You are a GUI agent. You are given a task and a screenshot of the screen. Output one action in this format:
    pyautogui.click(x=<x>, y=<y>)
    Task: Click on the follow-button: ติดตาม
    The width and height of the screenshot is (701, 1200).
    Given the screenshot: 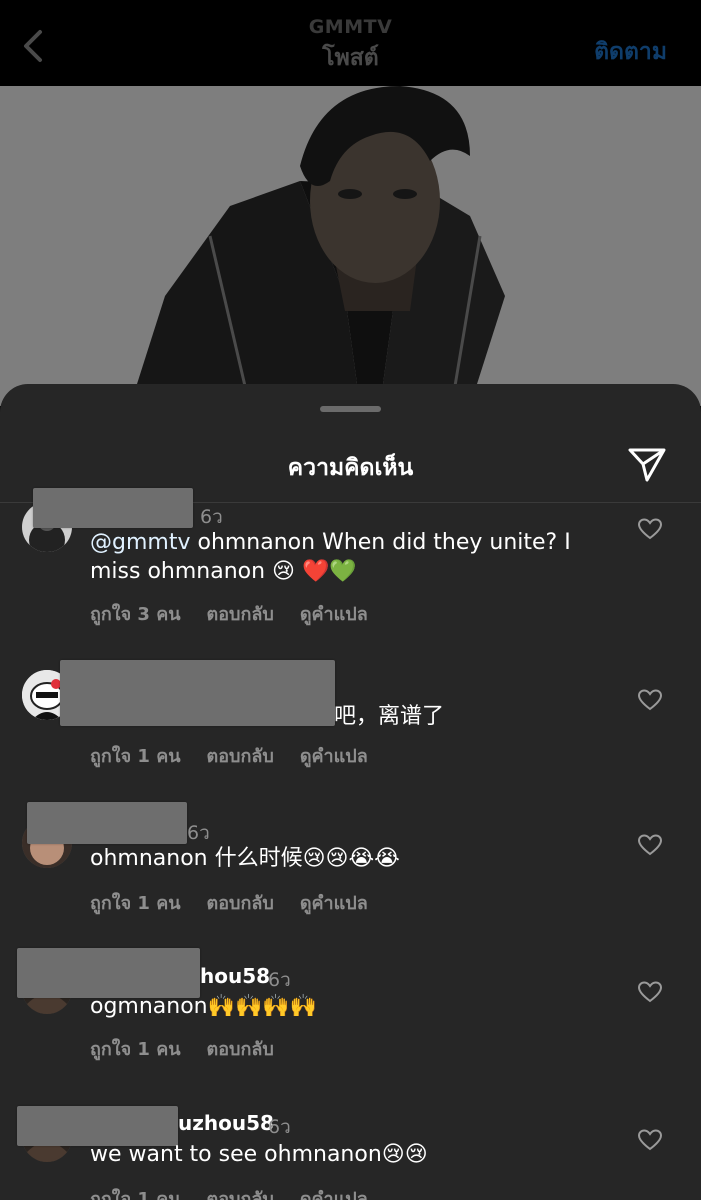 What is the action you would take?
    pyautogui.click(x=630, y=52)
    